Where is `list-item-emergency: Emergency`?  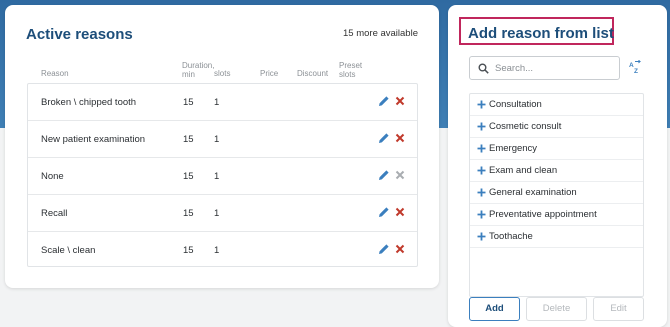
list-item-emergency: Emergency is located at coordinates (556, 149).